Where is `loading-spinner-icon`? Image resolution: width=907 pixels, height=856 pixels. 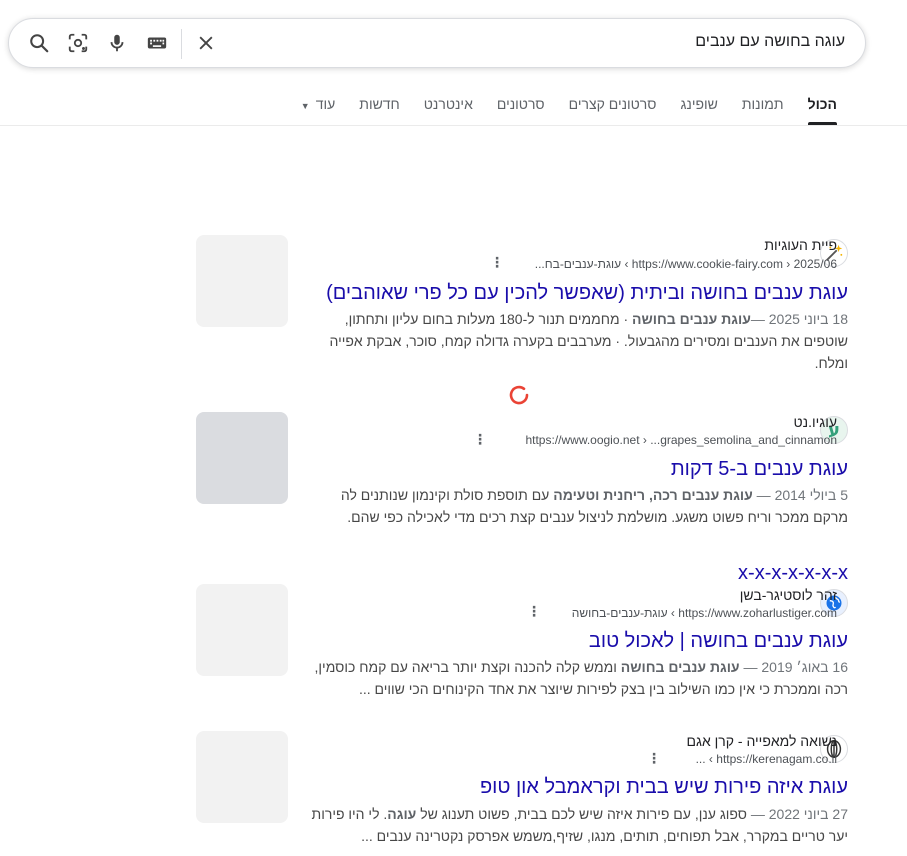
loading-spinner-icon is located at coordinates (519, 395).